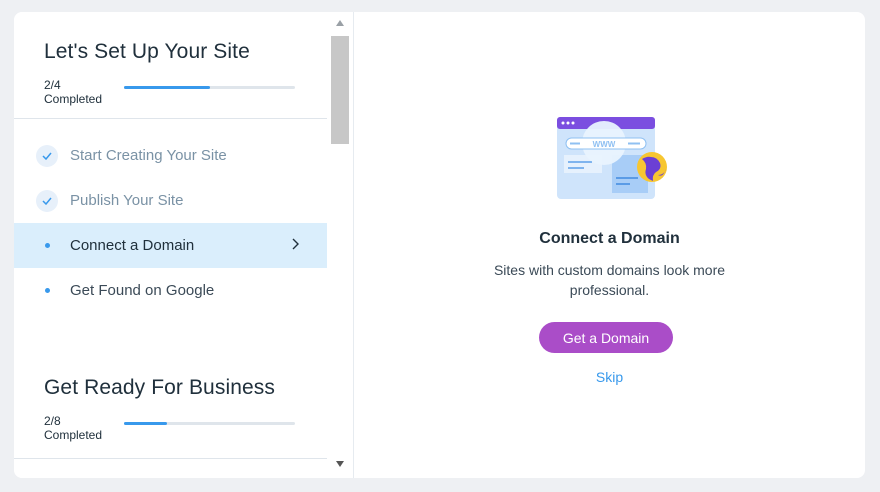 This screenshot has width=880, height=492. I want to click on business-progress-bar, so click(209, 423).